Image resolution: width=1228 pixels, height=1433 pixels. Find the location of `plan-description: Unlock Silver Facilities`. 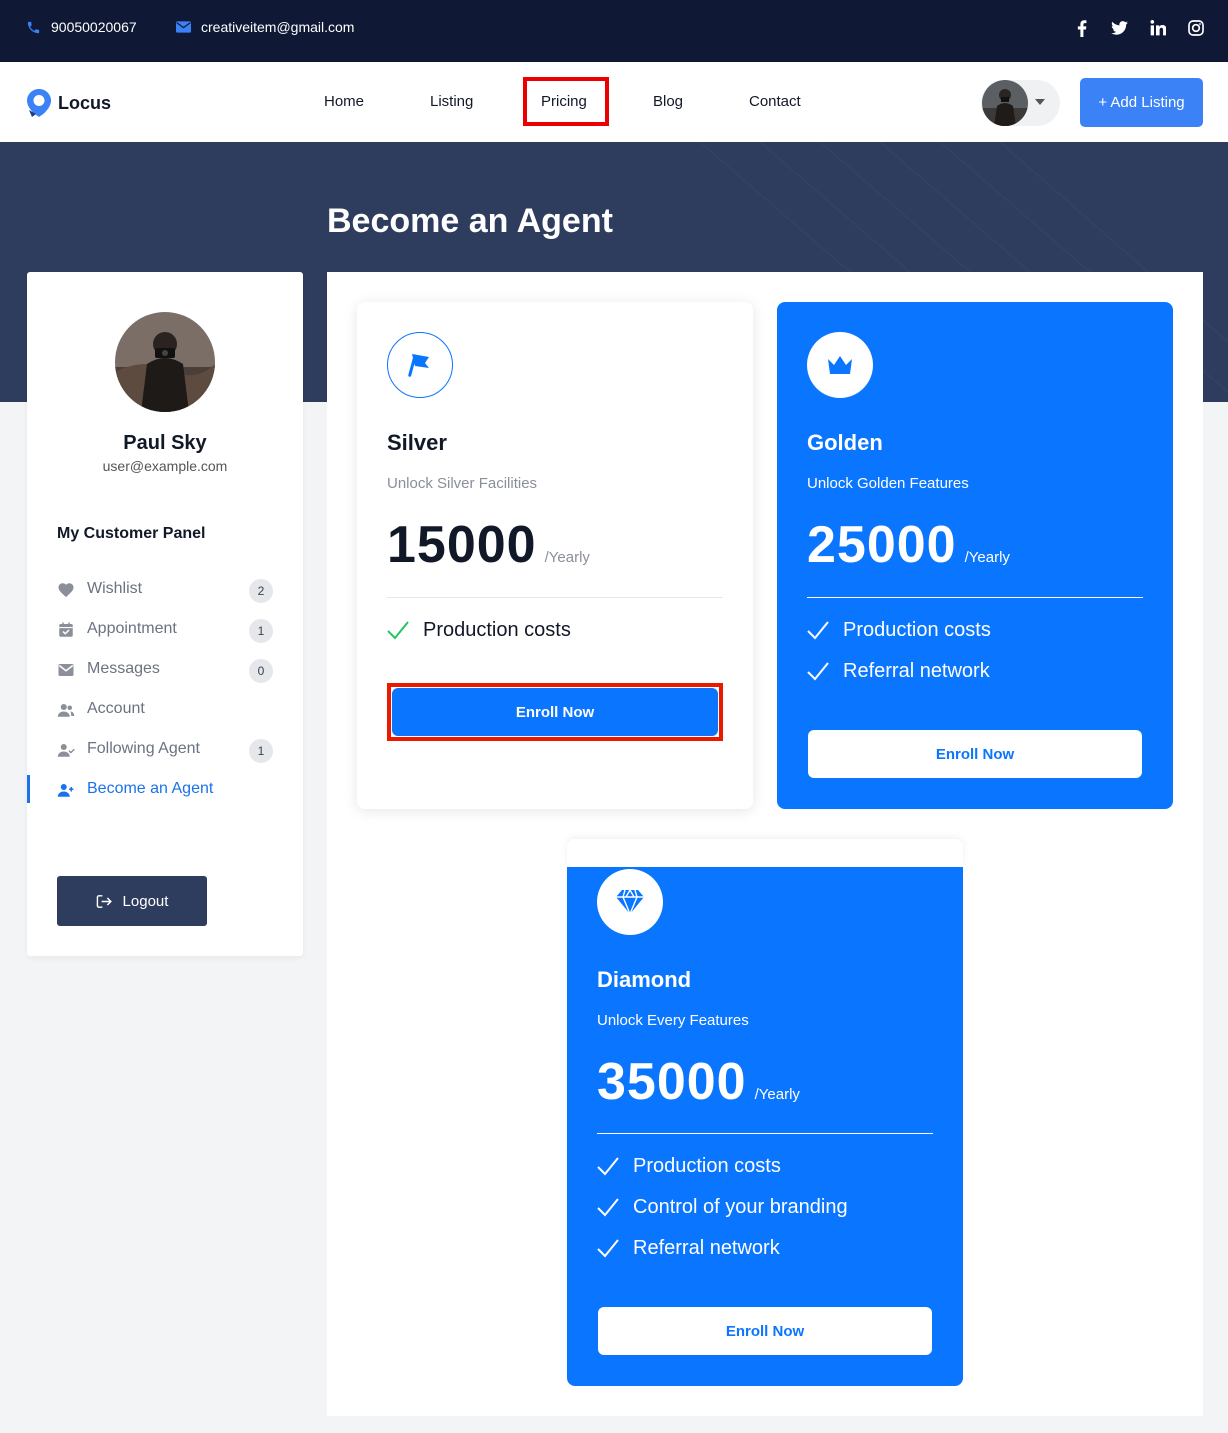

plan-description: Unlock Silver Facilities is located at coordinates (462, 483).